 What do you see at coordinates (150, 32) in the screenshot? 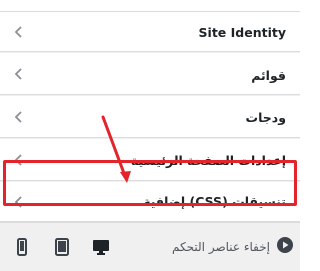
I see `menu-item-site-identity: Site Identity` at bounding box center [150, 32].